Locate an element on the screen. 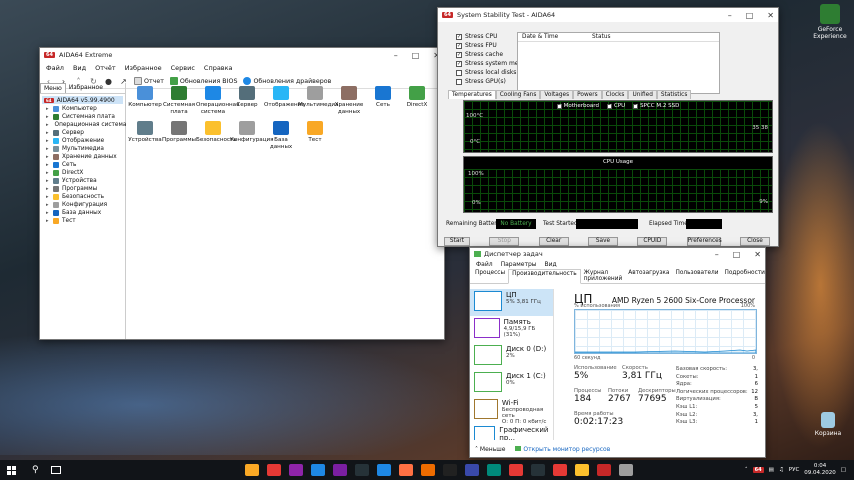  menu-help: Справка is located at coordinates (218, 68).